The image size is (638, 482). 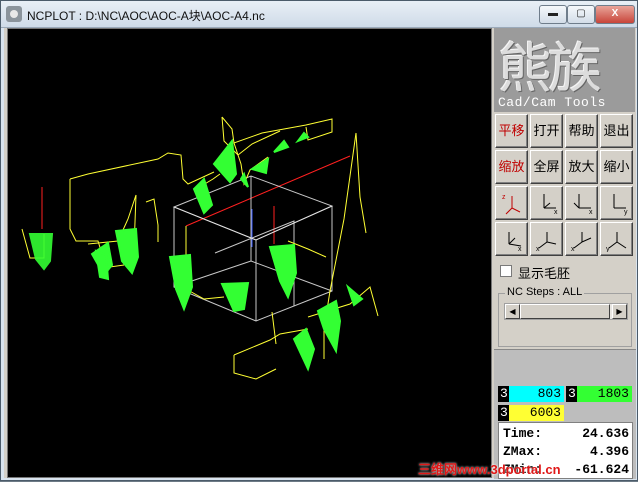 I want to click on view-zx-button: x, so click(x=511, y=239).